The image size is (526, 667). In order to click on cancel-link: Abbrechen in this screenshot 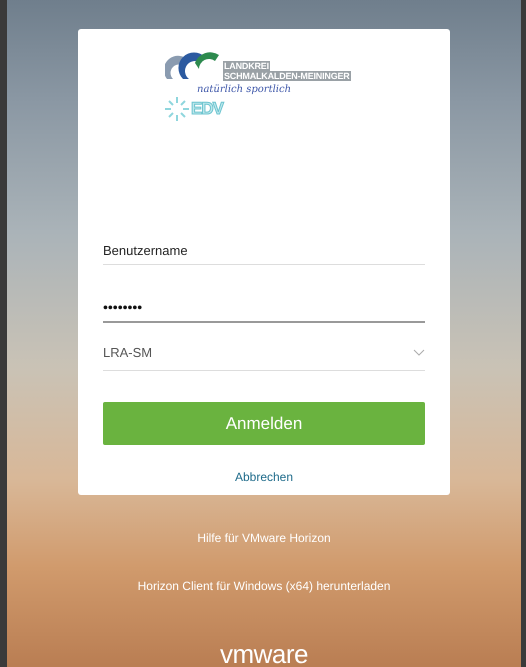, I will do `click(264, 477)`.